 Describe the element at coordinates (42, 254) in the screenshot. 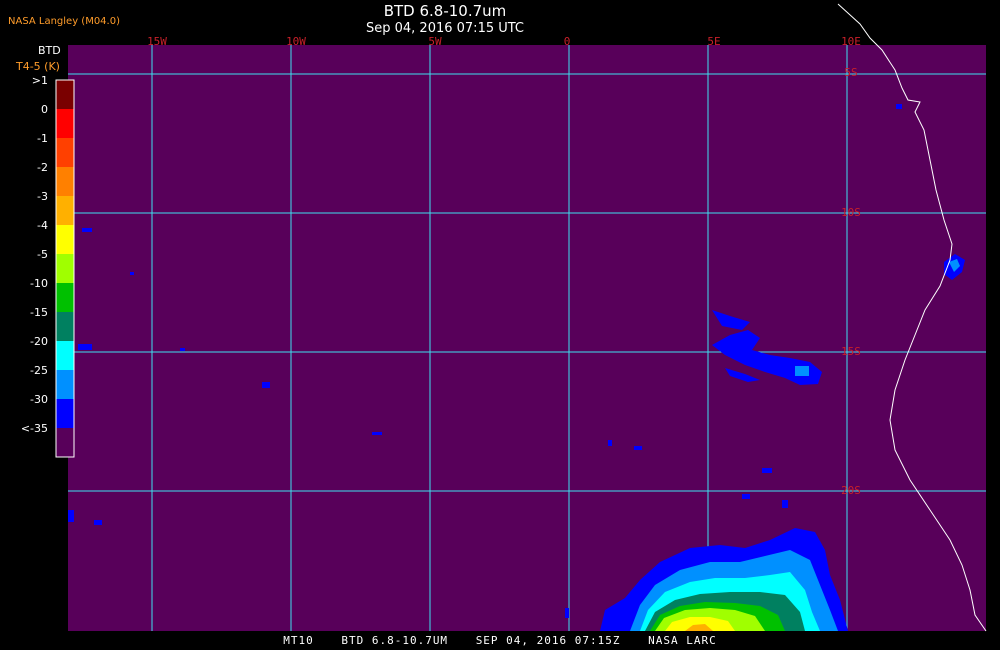

I see `colorbar-tick-label: -5` at that location.